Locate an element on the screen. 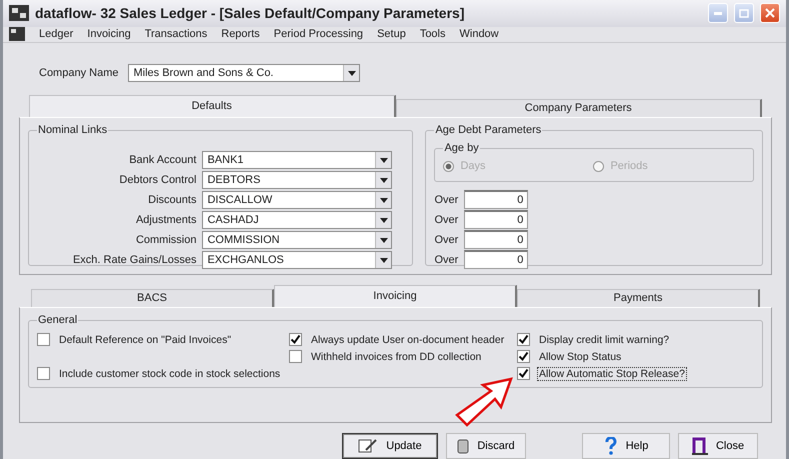 The width and height of the screenshot is (789, 459). checkbox-label: Include customer stock code in stock selections is located at coordinates (170, 373).